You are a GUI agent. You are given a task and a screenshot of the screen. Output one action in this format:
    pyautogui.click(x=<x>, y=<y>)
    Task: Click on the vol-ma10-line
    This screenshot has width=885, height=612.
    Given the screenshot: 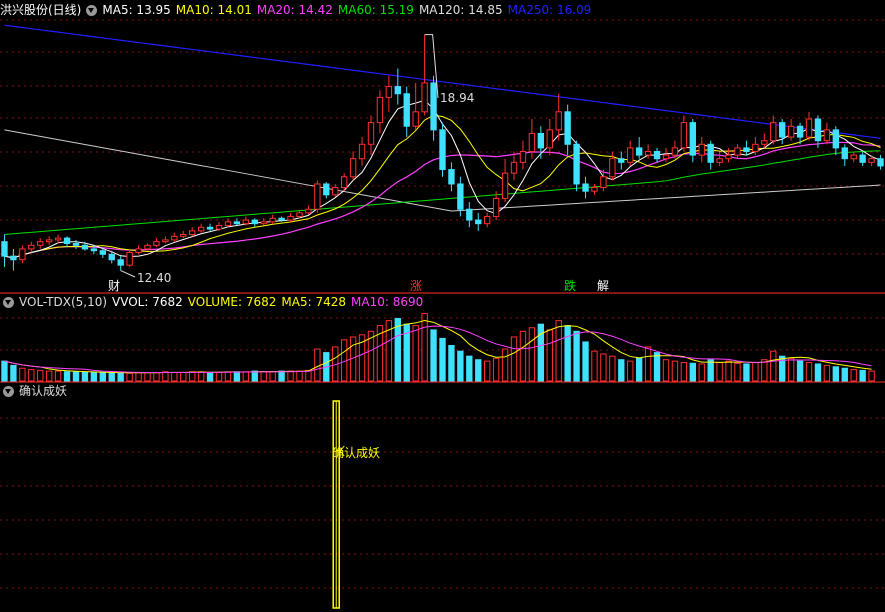 What is the action you would take?
    pyautogui.click(x=438, y=349)
    